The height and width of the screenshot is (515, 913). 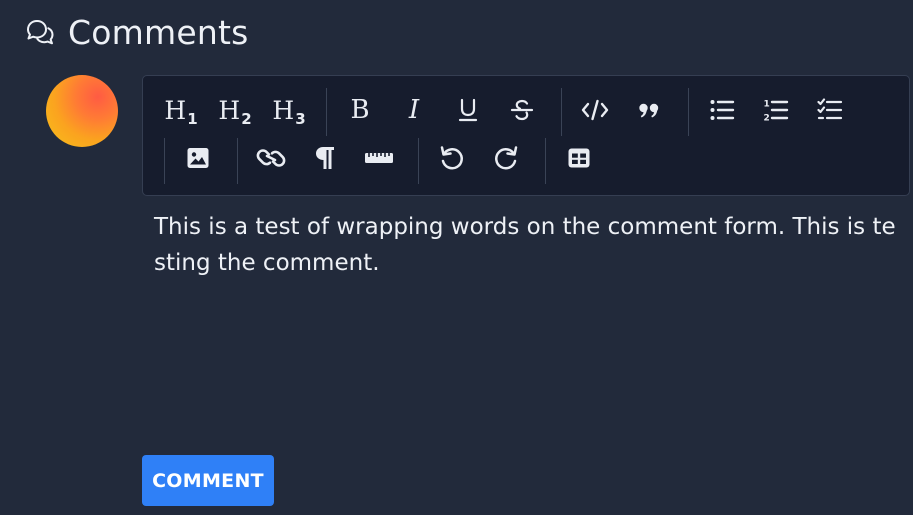 I want to click on italic-button: I, so click(x=414, y=110).